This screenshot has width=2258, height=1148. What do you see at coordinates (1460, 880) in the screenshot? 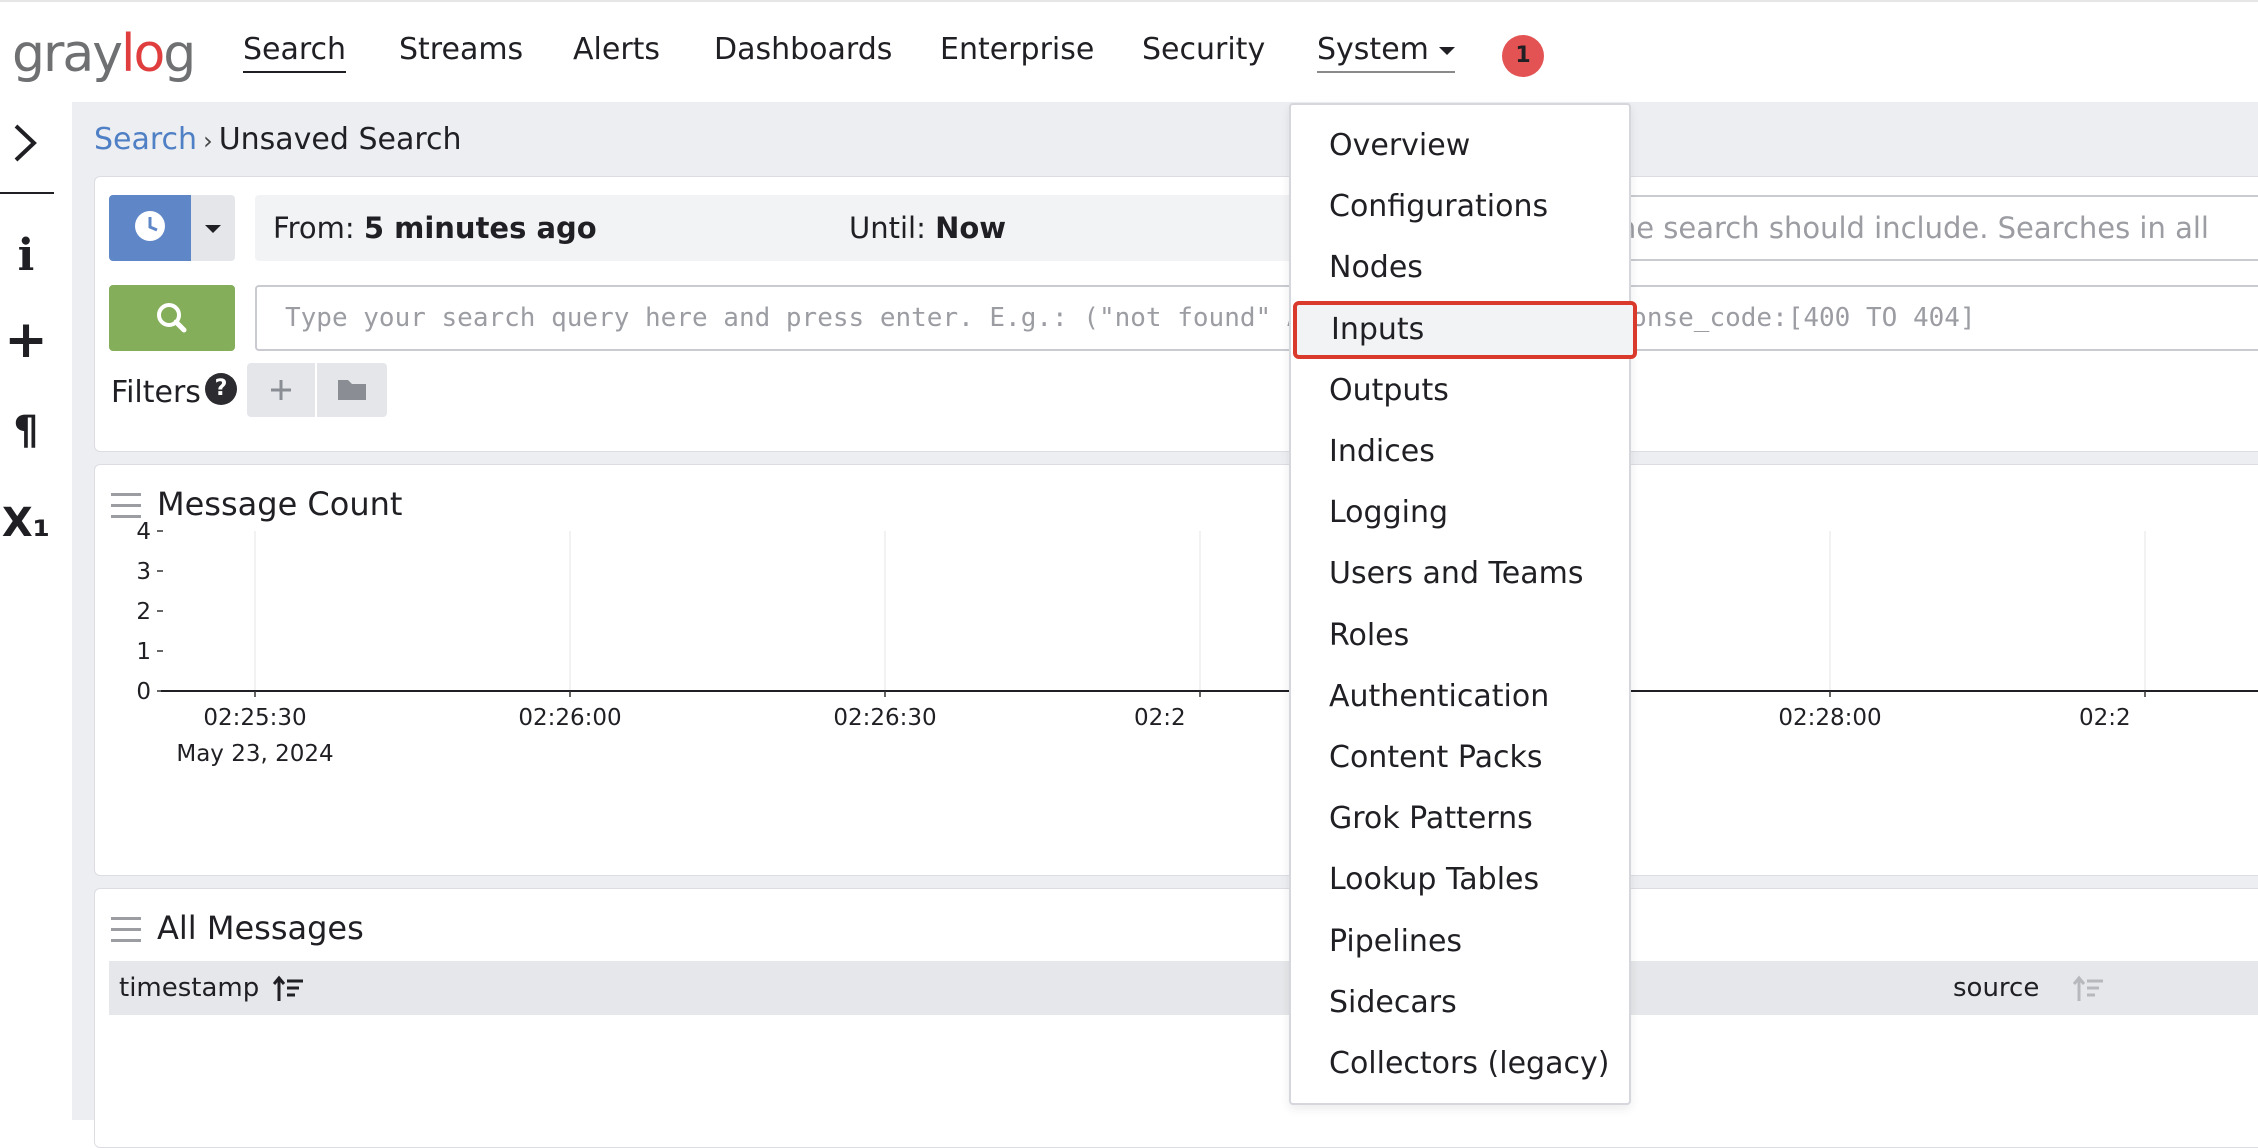
I see `menu-item-lookup-tables: Lookup Tables` at bounding box center [1460, 880].